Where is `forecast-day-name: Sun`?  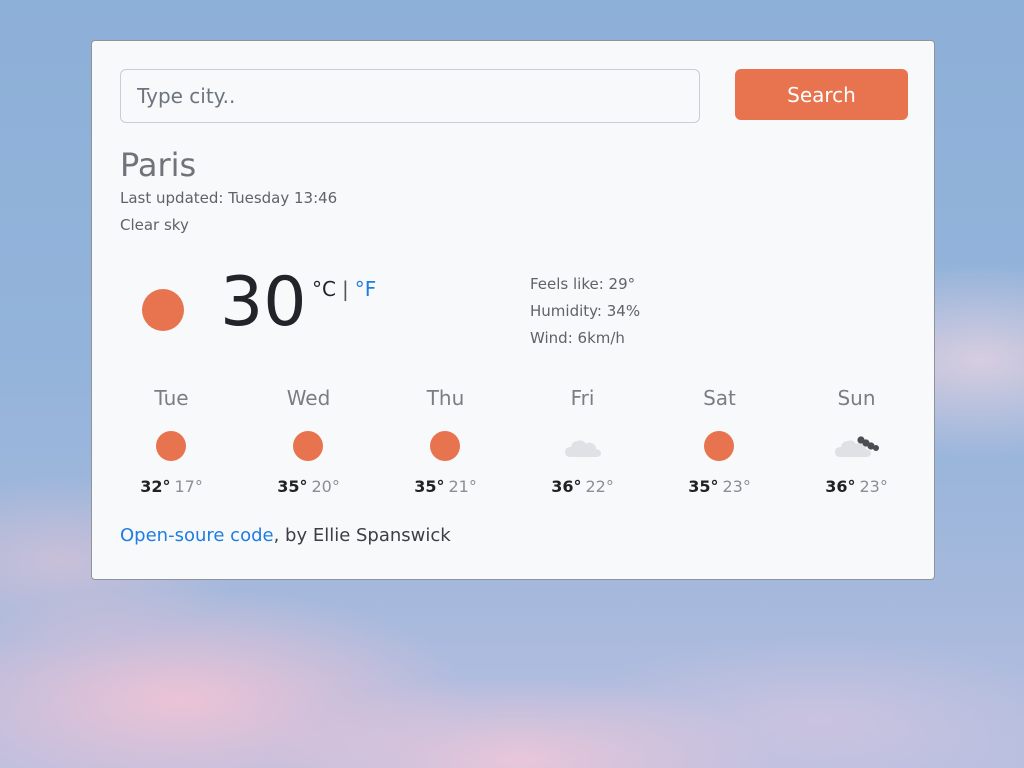 forecast-day-name: Sun is located at coordinates (856, 398).